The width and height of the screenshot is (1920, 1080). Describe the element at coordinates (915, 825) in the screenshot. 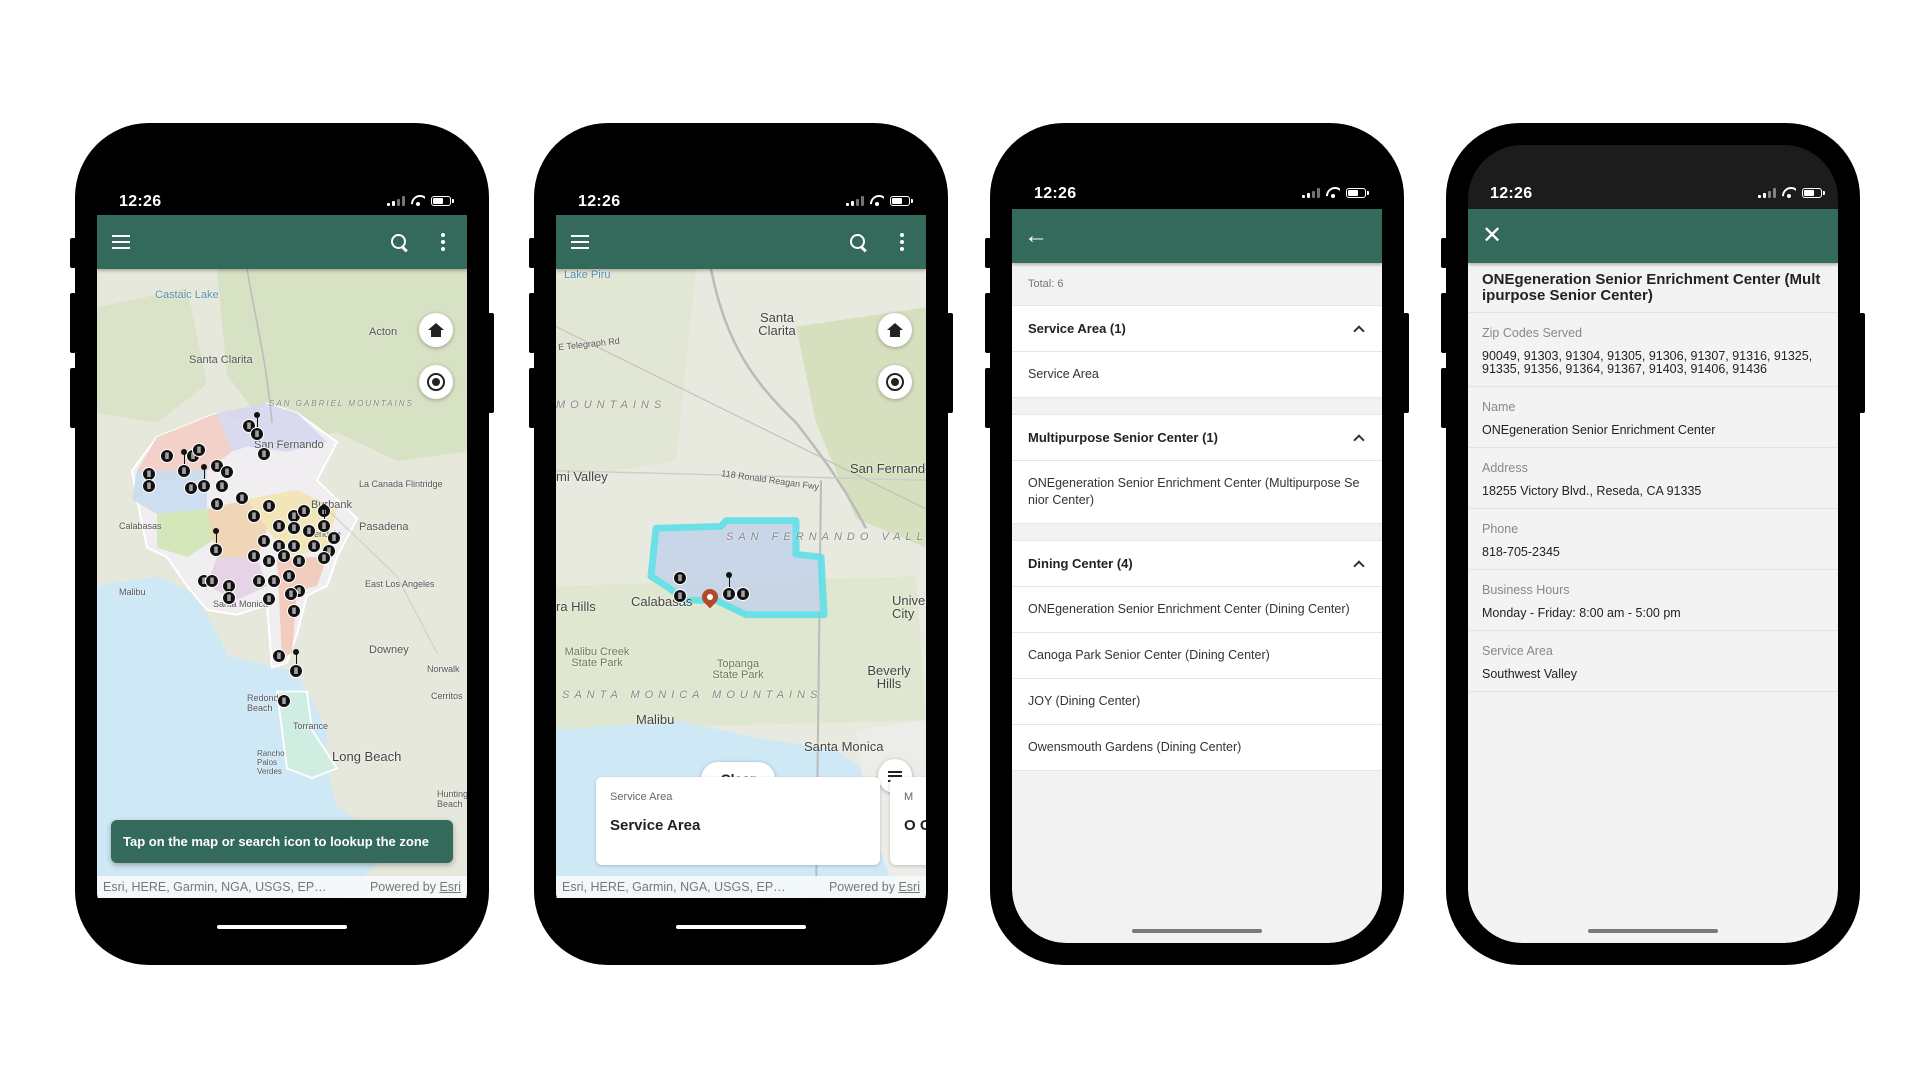

I see `result-card-value: O O` at that location.